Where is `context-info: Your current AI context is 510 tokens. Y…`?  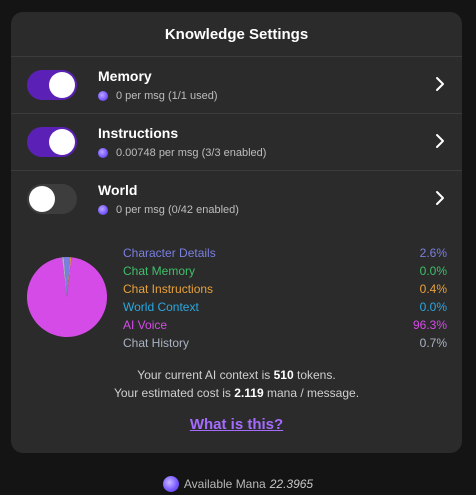 context-info: Your current AI context is 510 tokens. Y… is located at coordinates (236, 384).